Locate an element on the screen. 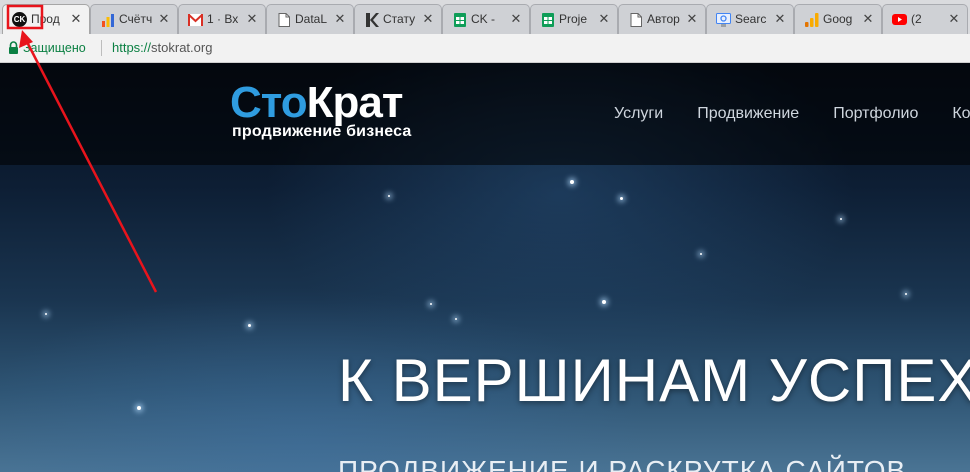  main-nav: Услуги Продвижение Портфолио Ко is located at coordinates (792, 114).